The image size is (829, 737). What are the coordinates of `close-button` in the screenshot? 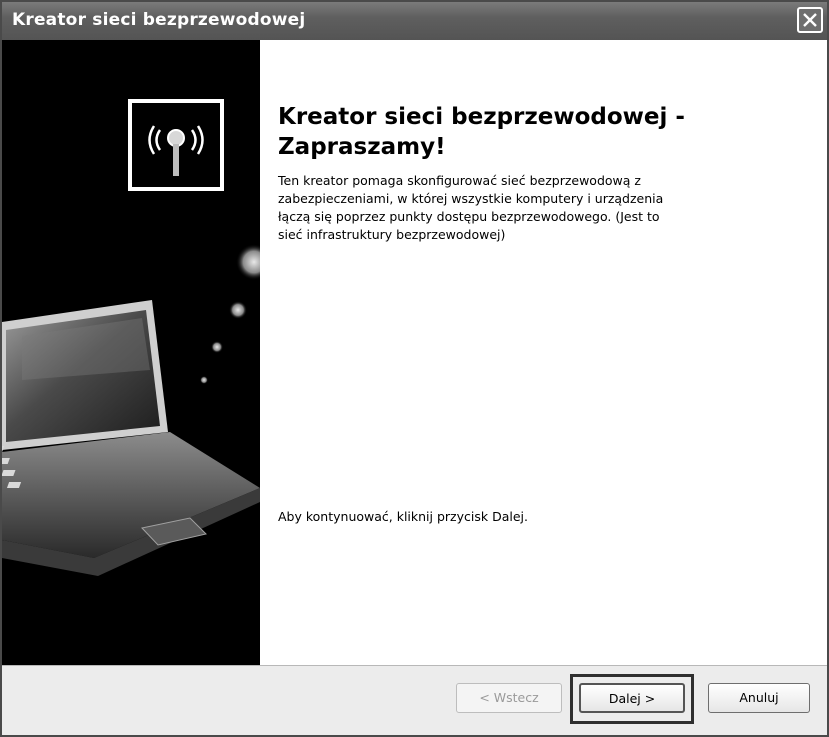 It's located at (810, 20).